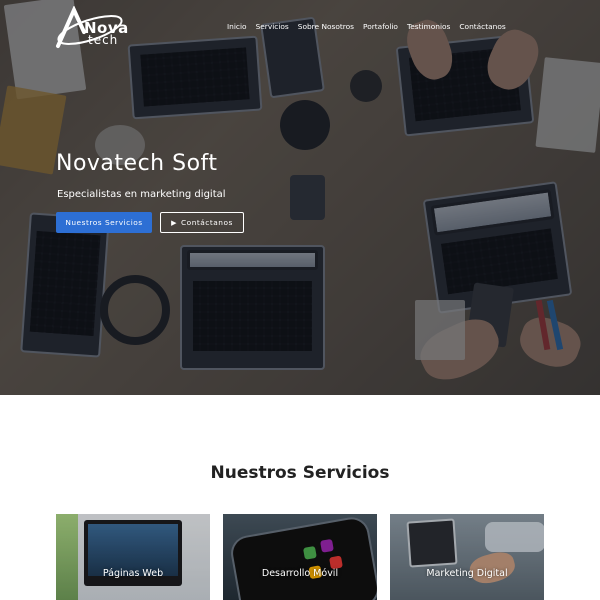 The width and height of the screenshot is (600, 600). Describe the element at coordinates (467, 573) in the screenshot. I see `service-card-label: Marketing Digital` at that location.